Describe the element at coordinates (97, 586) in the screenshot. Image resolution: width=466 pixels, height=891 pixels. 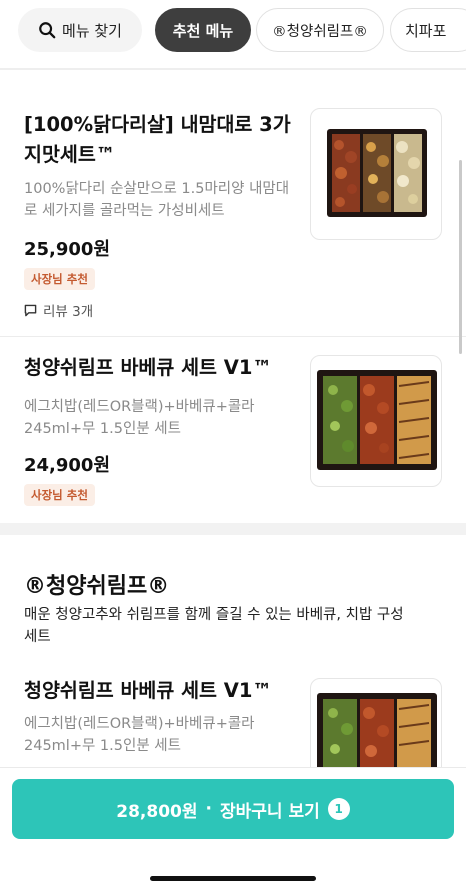
I see `section-title: ®청양쉬림프®` at that location.